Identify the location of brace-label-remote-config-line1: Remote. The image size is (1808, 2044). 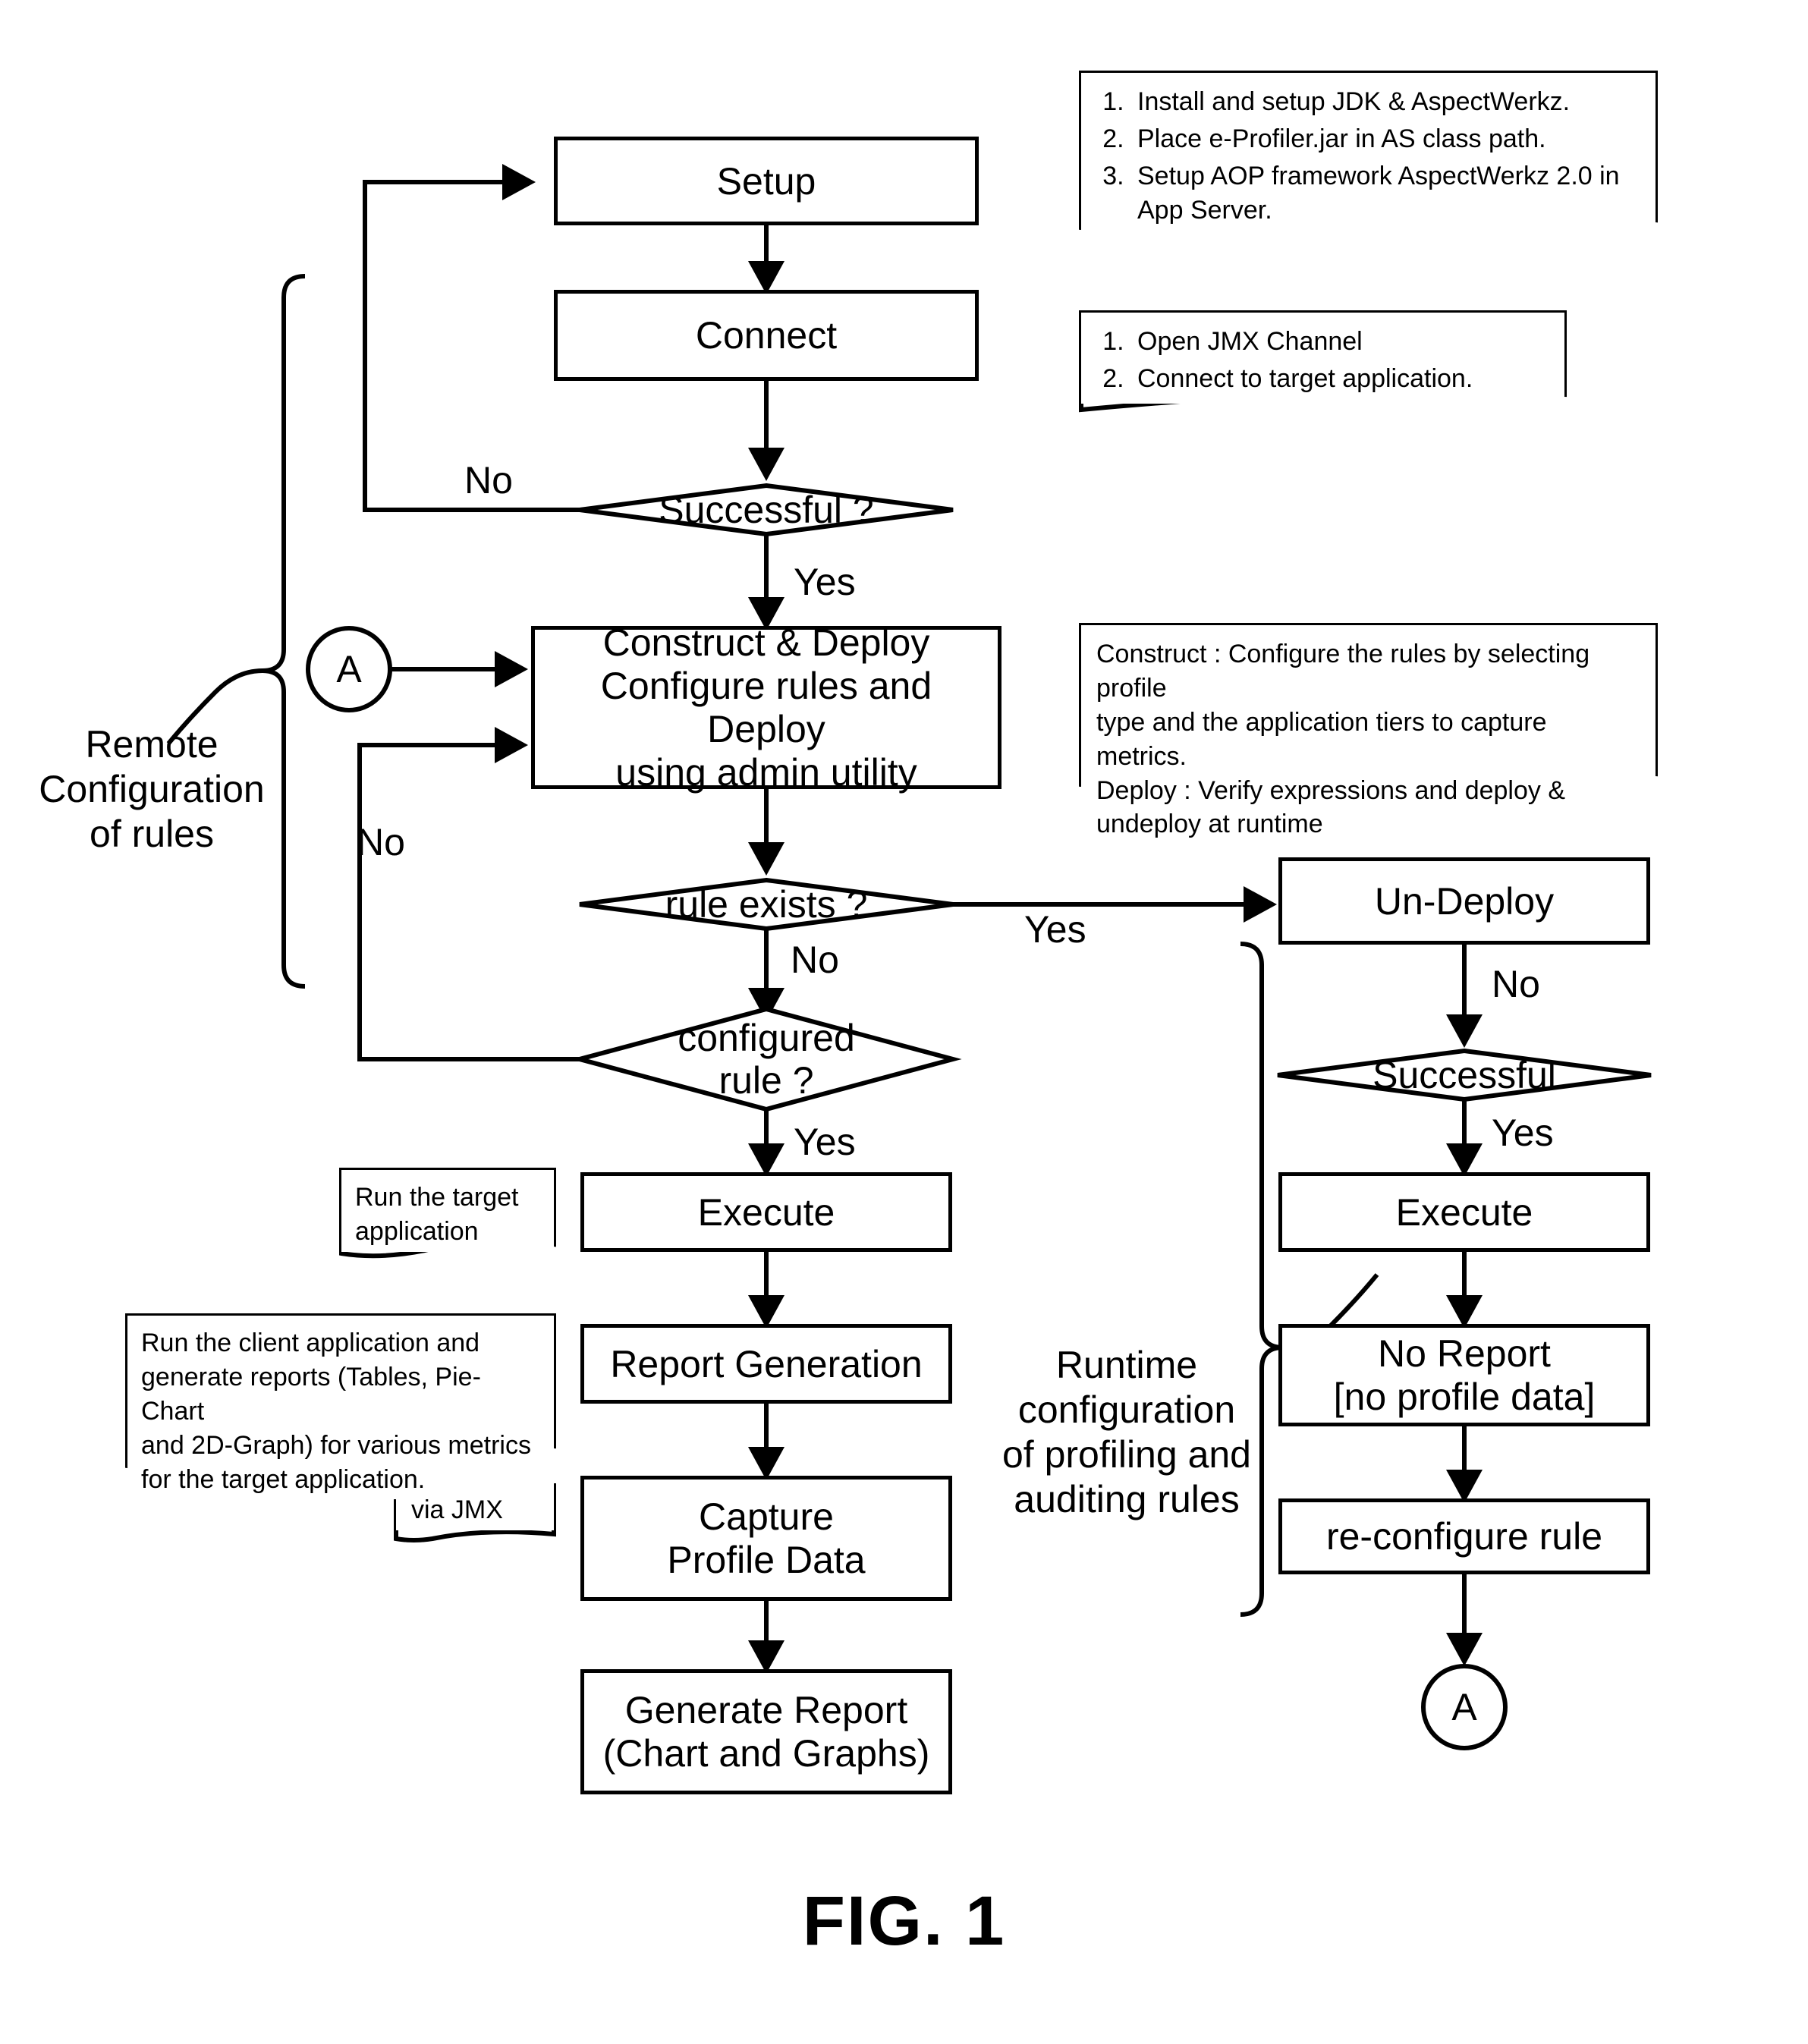
(152, 745).